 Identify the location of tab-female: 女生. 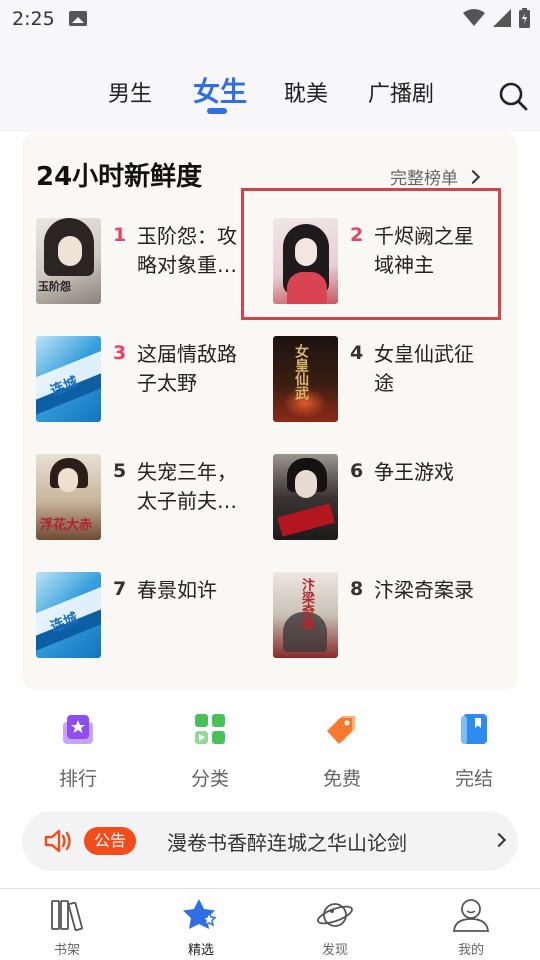
(220, 89).